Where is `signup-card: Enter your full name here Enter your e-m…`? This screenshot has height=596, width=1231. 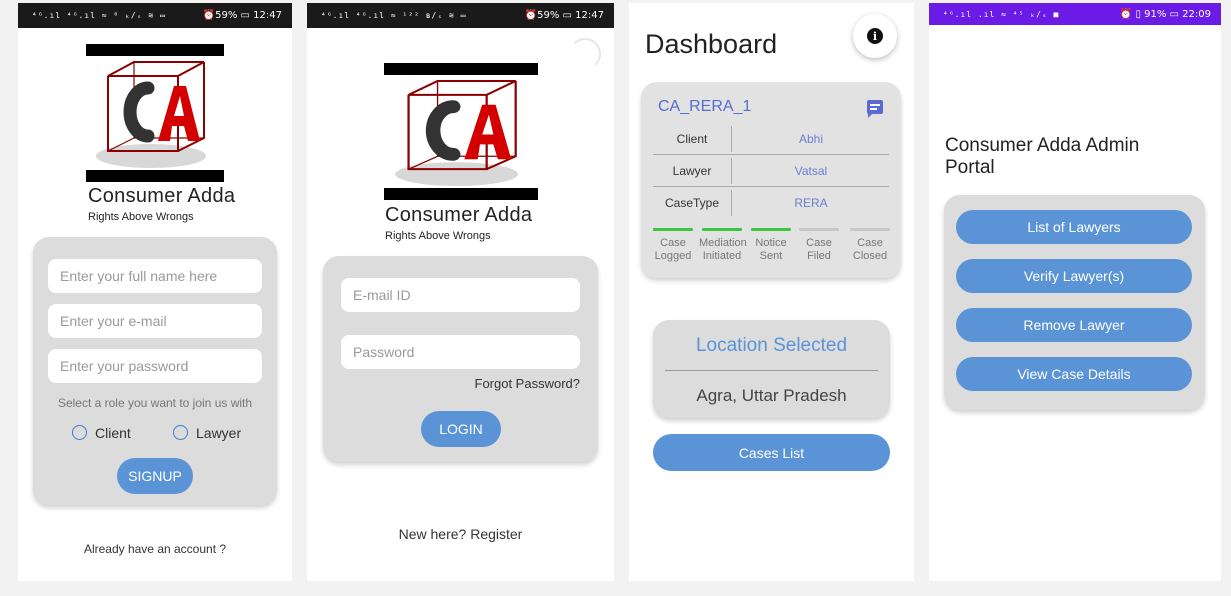
signup-card: Enter your full name here Enter your e-m… is located at coordinates (155, 371).